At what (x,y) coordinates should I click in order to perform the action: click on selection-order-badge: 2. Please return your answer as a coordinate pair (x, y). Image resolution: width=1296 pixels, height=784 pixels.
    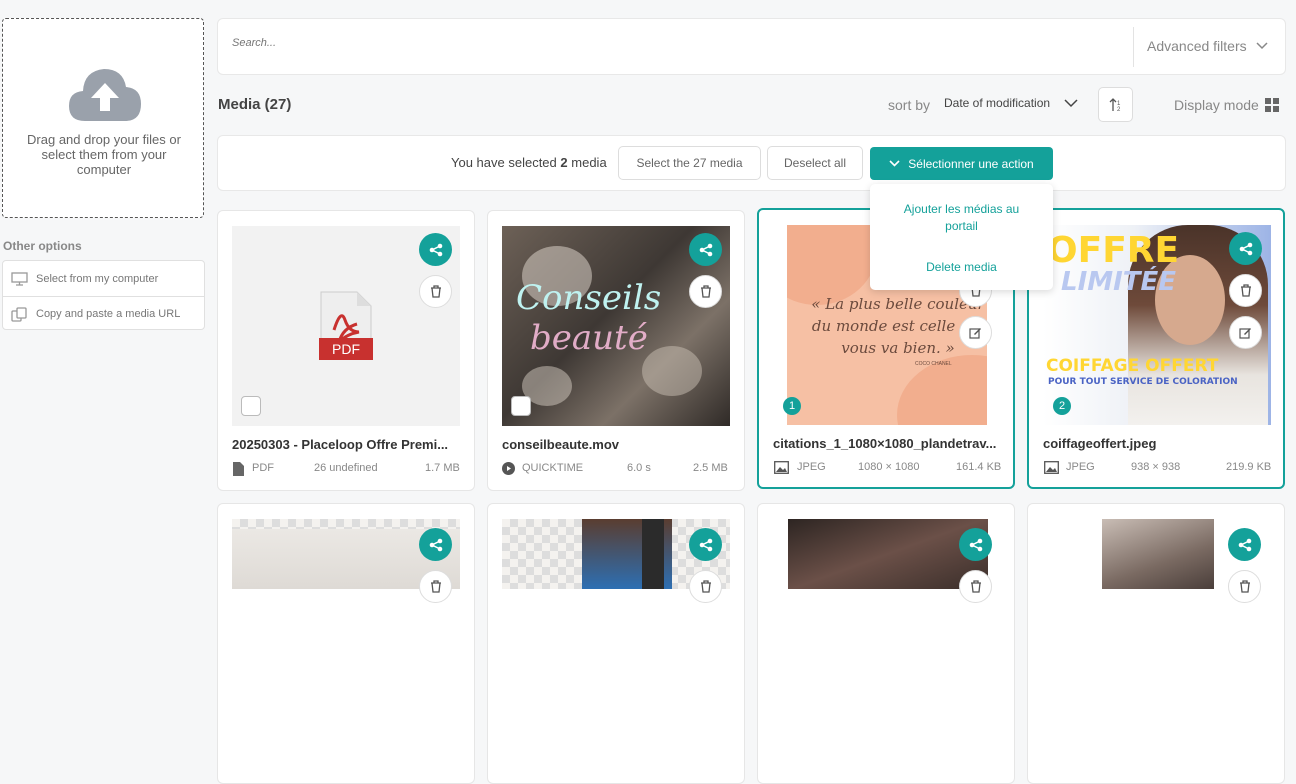
    Looking at the image, I should click on (1062, 406).